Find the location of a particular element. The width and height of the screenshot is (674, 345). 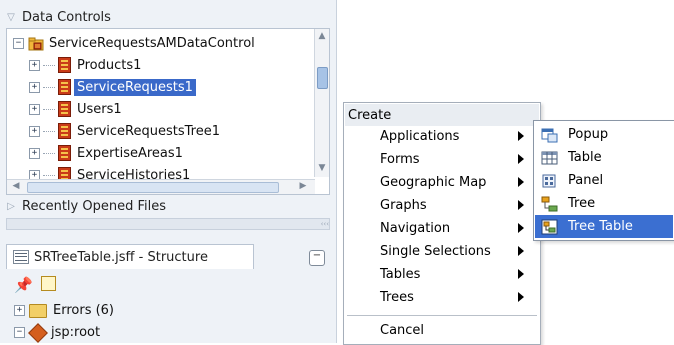

submenu-item-label: Panel is located at coordinates (586, 180).